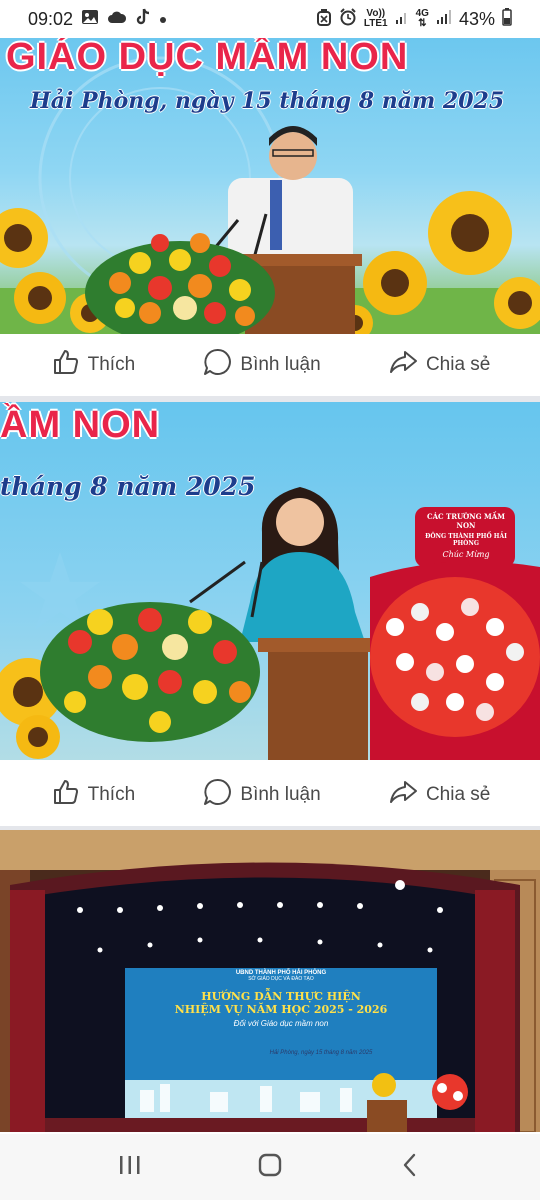 Image resolution: width=540 pixels, height=1200 pixels. What do you see at coordinates (270, 19) in the screenshot?
I see `status-bar: 09:02 Vo)) LTE1 4G ⇅ 43%` at bounding box center [270, 19].